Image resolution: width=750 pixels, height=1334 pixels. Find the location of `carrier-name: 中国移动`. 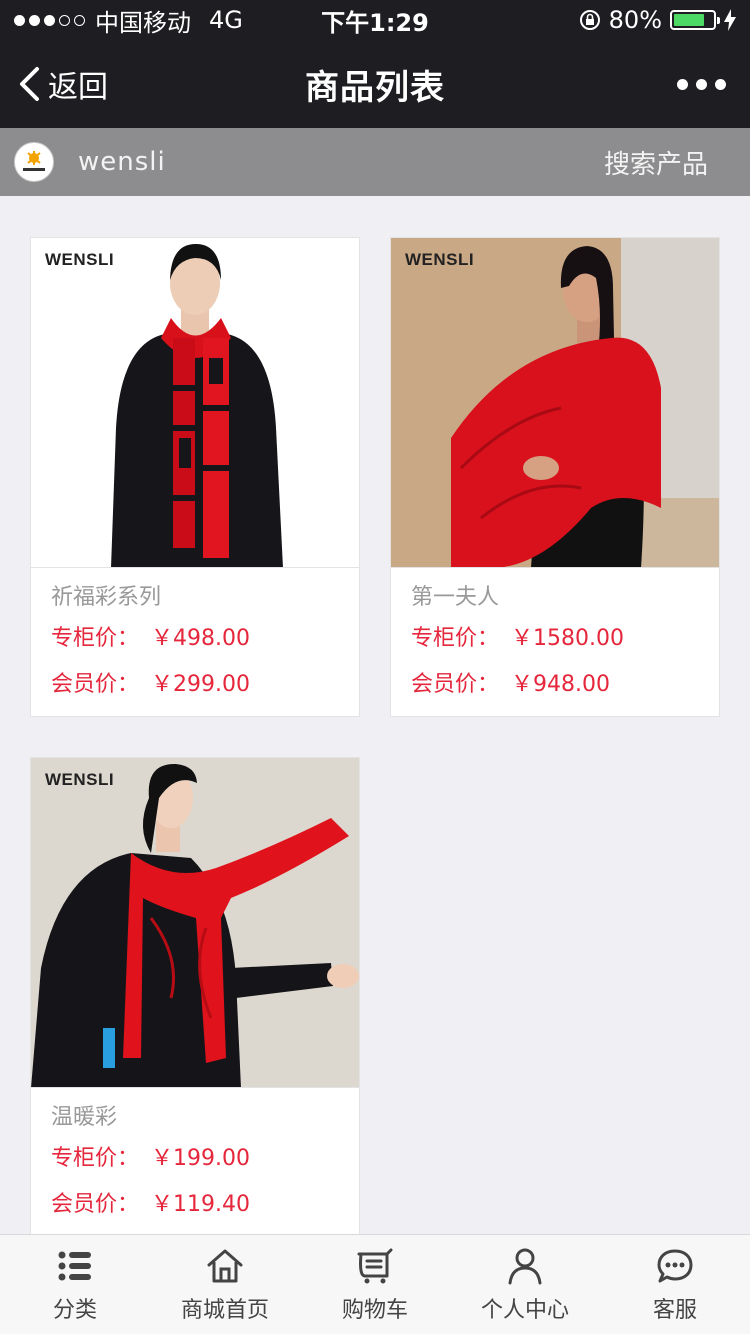

carrier-name: 中国移动 is located at coordinates (143, 22).